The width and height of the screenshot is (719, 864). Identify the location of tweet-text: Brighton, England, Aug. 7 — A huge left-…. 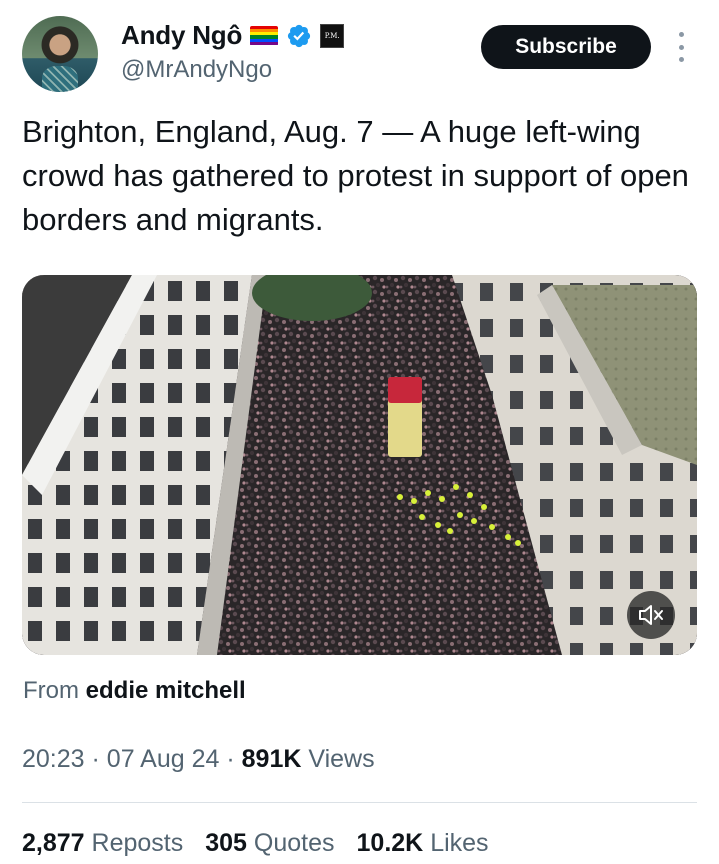
(355, 175).